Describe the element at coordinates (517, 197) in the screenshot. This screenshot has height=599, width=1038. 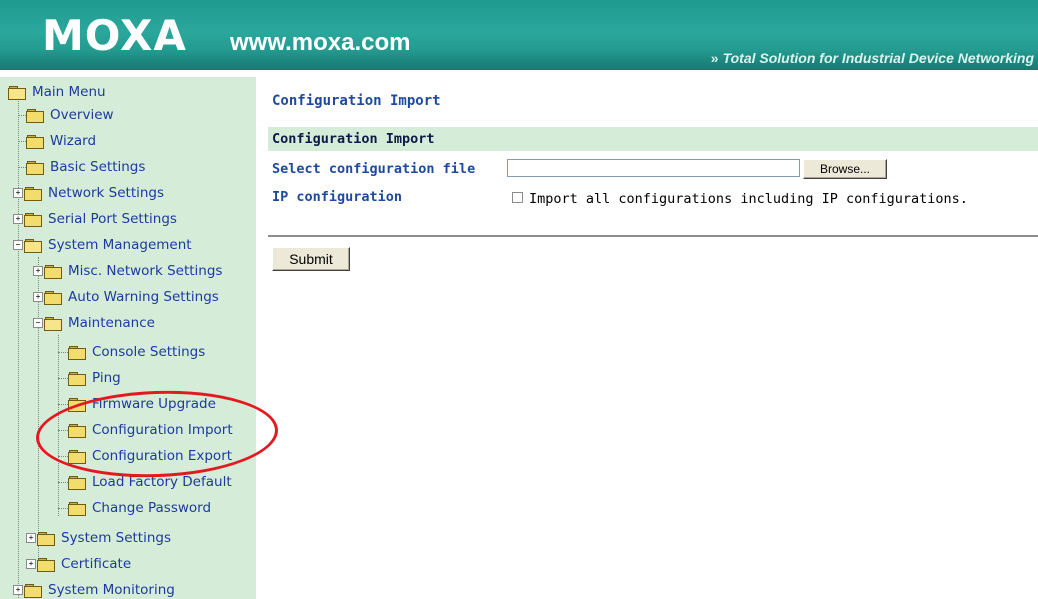
I see `ip-config-checkbox` at that location.